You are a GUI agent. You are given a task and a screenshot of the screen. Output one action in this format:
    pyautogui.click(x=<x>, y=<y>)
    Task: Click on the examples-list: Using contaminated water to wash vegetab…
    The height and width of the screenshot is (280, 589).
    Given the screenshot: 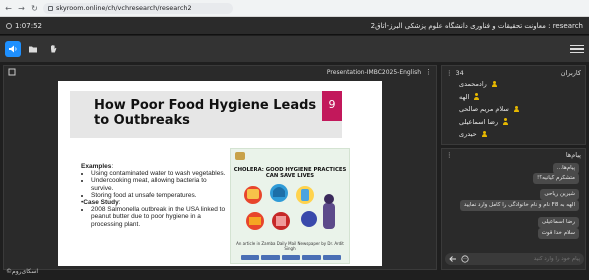 What is the action you would take?
    pyautogui.click(x=153, y=184)
    